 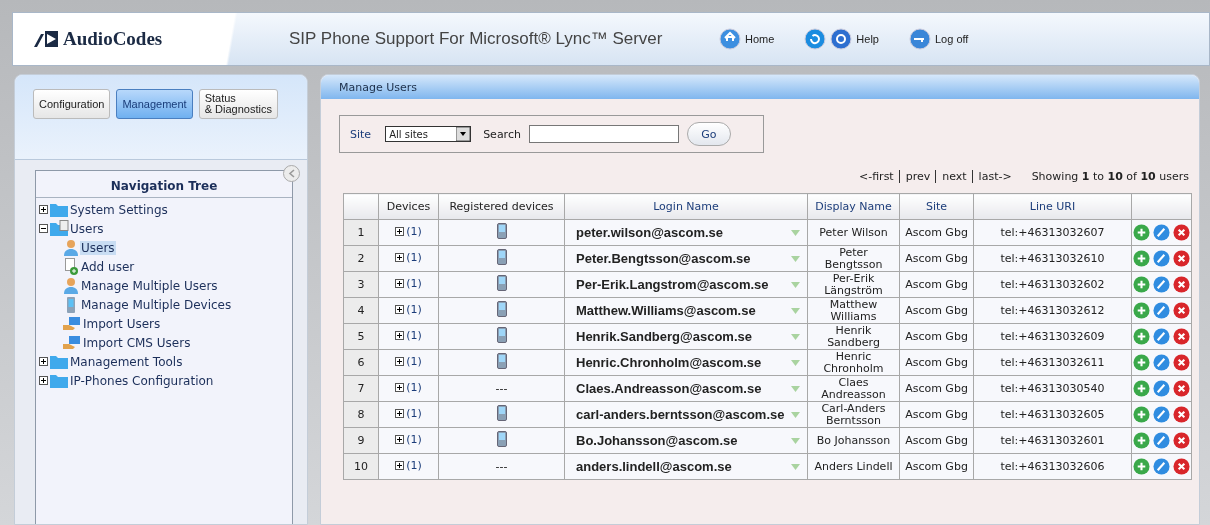 What do you see at coordinates (164, 184) in the screenshot?
I see `tree-title: Navigation Tree` at bounding box center [164, 184].